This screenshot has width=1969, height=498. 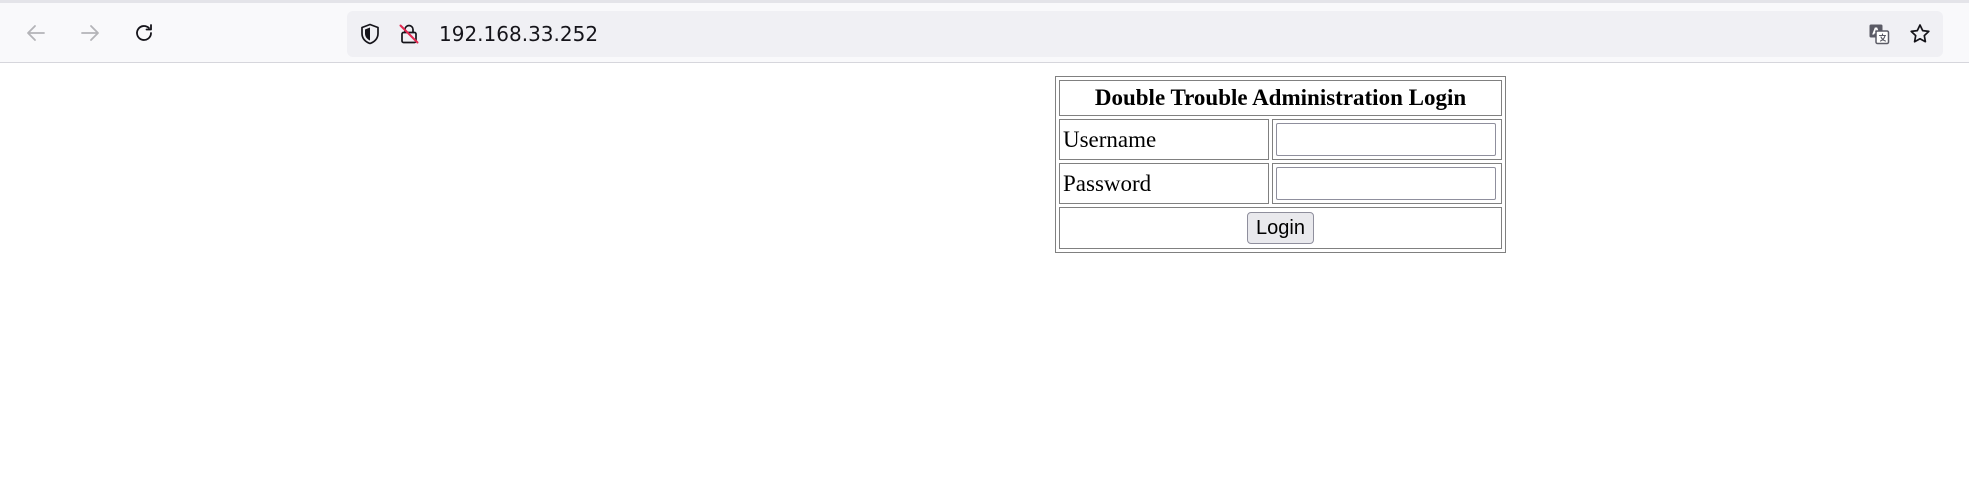 I want to click on submit-cell: Login, so click(x=1280, y=228).